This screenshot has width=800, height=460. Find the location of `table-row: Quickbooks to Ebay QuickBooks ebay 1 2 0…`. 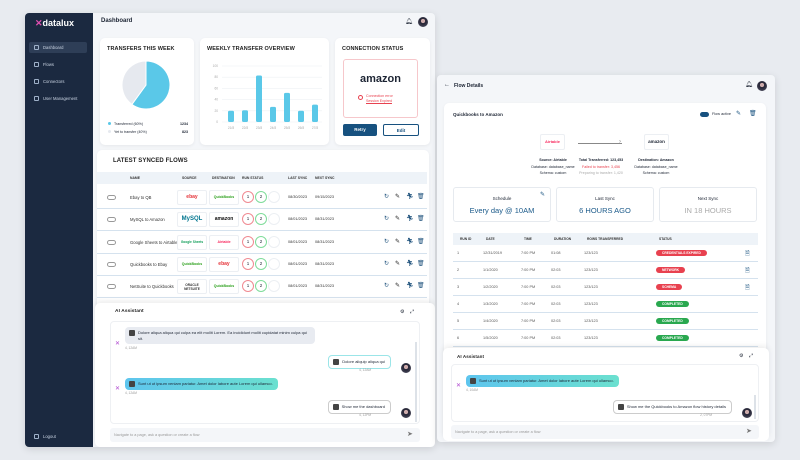

table-row: Quickbooks to Ebay QuickBooks ebay 1 2 0… is located at coordinates (262, 265).